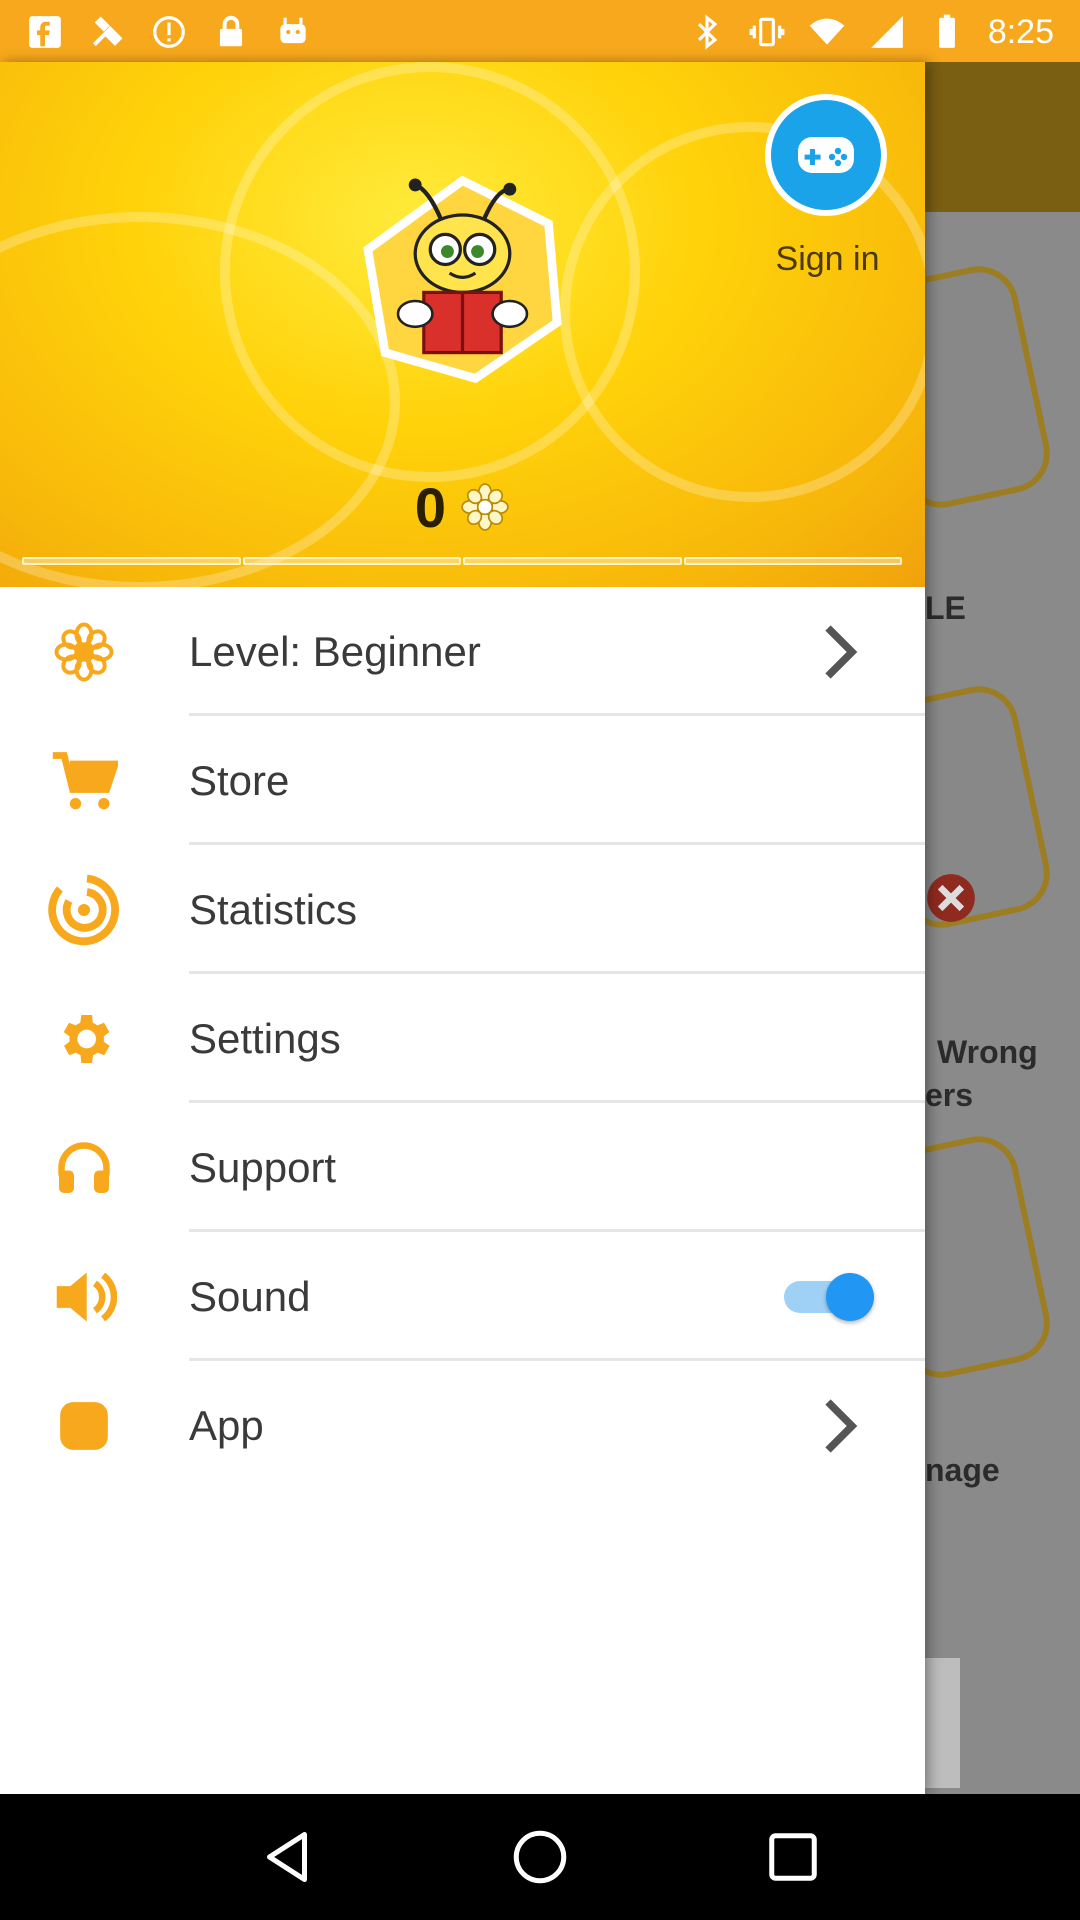 The height and width of the screenshot is (1920, 1080). Describe the element at coordinates (942, 1723) in the screenshot. I see `background-ad` at that location.